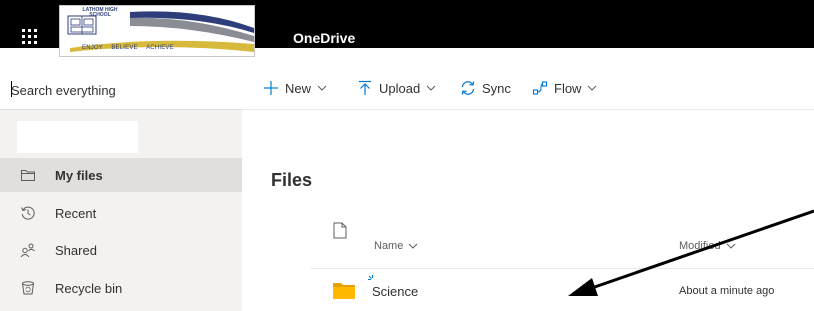  What do you see at coordinates (121, 88) in the screenshot?
I see `search-box: Search everything` at bounding box center [121, 88].